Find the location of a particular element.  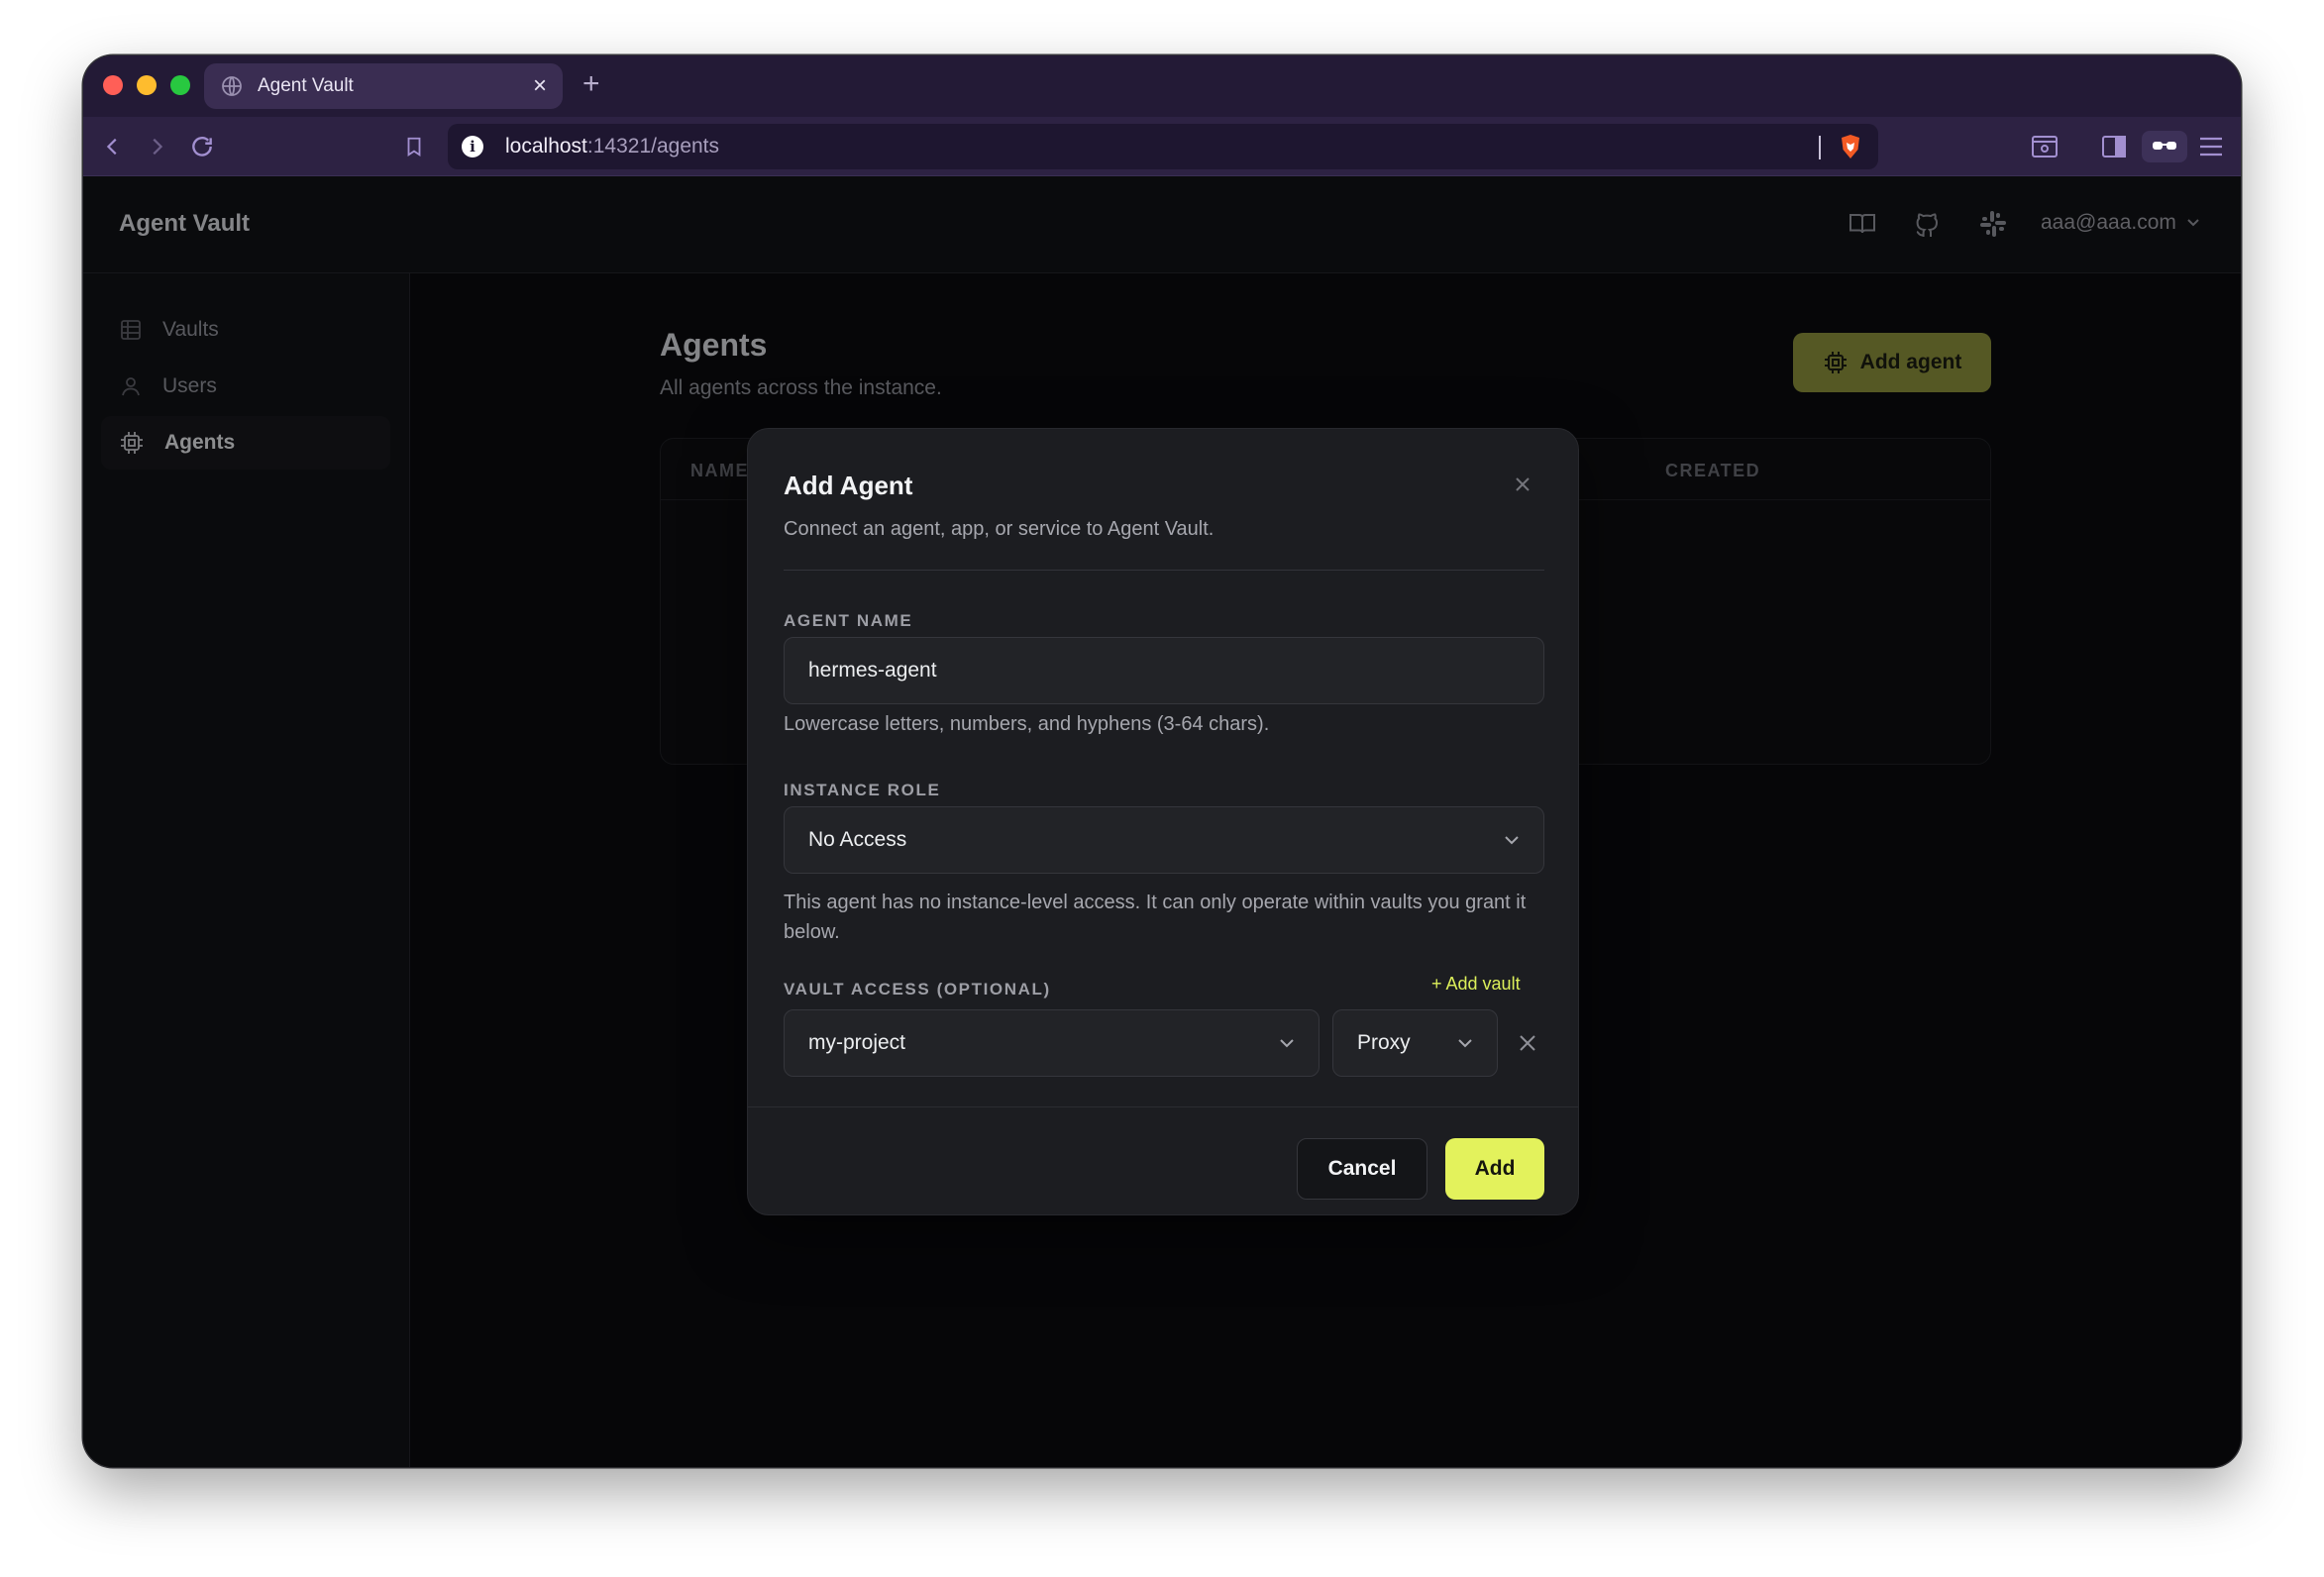

remove-vault-icon is located at coordinates (1527, 1043).